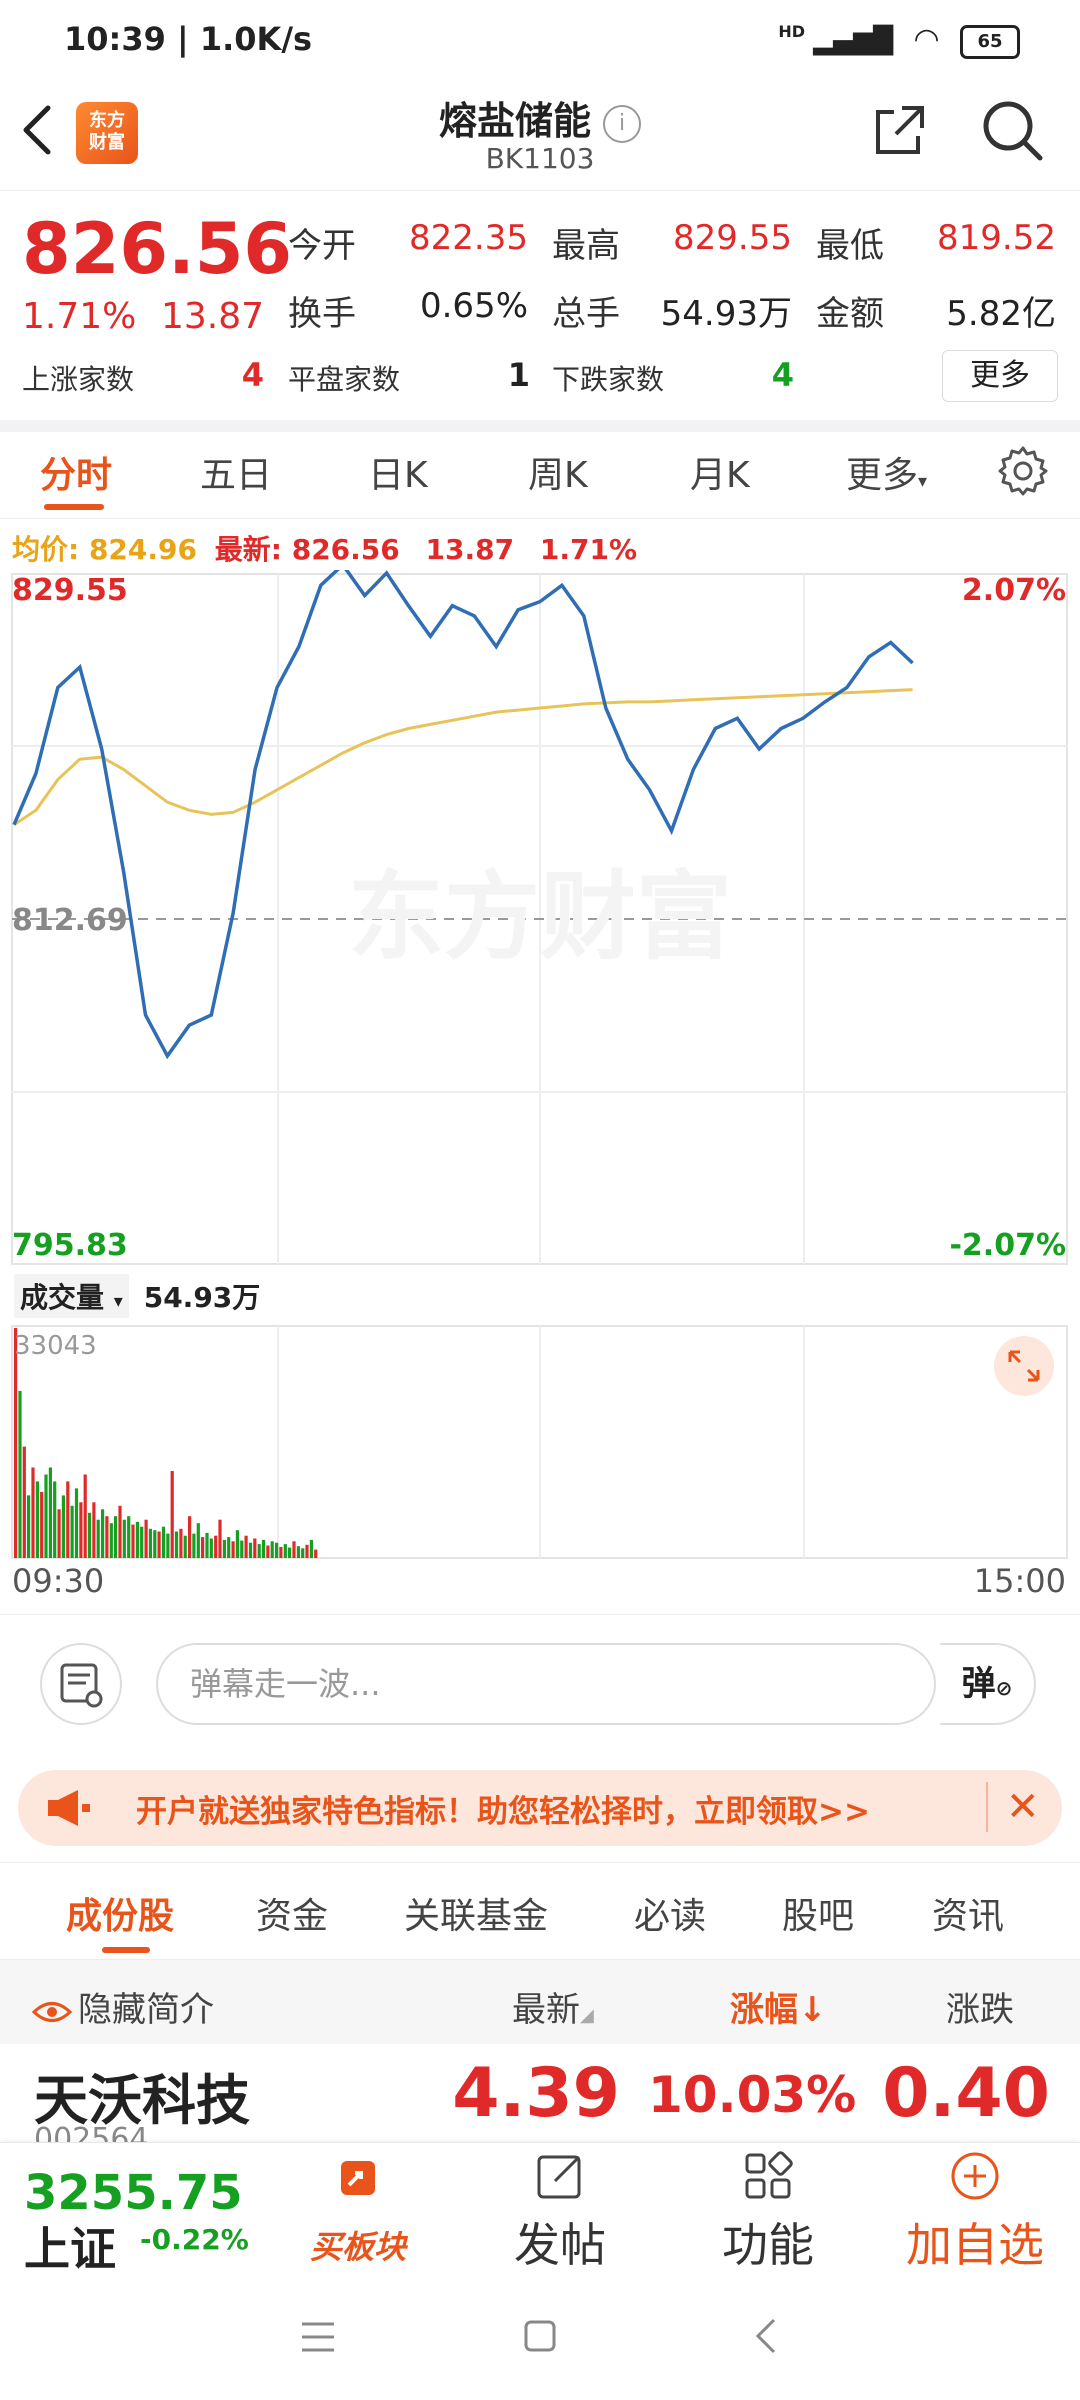  What do you see at coordinates (322, 314) in the screenshot?
I see `turnover-label: 换手` at bounding box center [322, 314].